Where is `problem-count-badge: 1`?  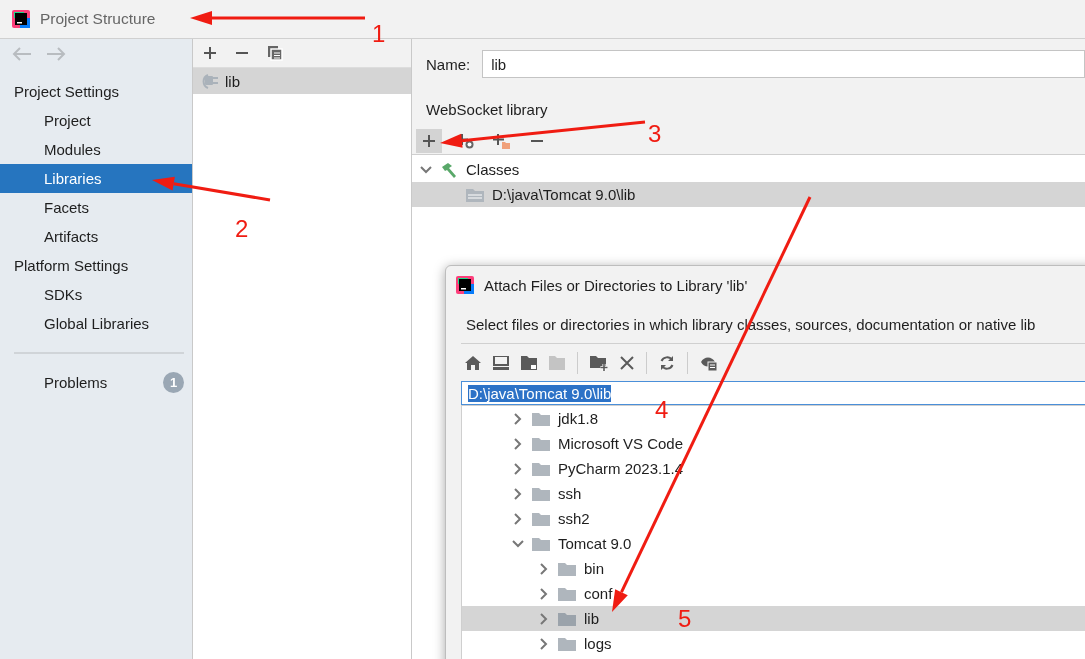 problem-count-badge: 1 is located at coordinates (173, 382).